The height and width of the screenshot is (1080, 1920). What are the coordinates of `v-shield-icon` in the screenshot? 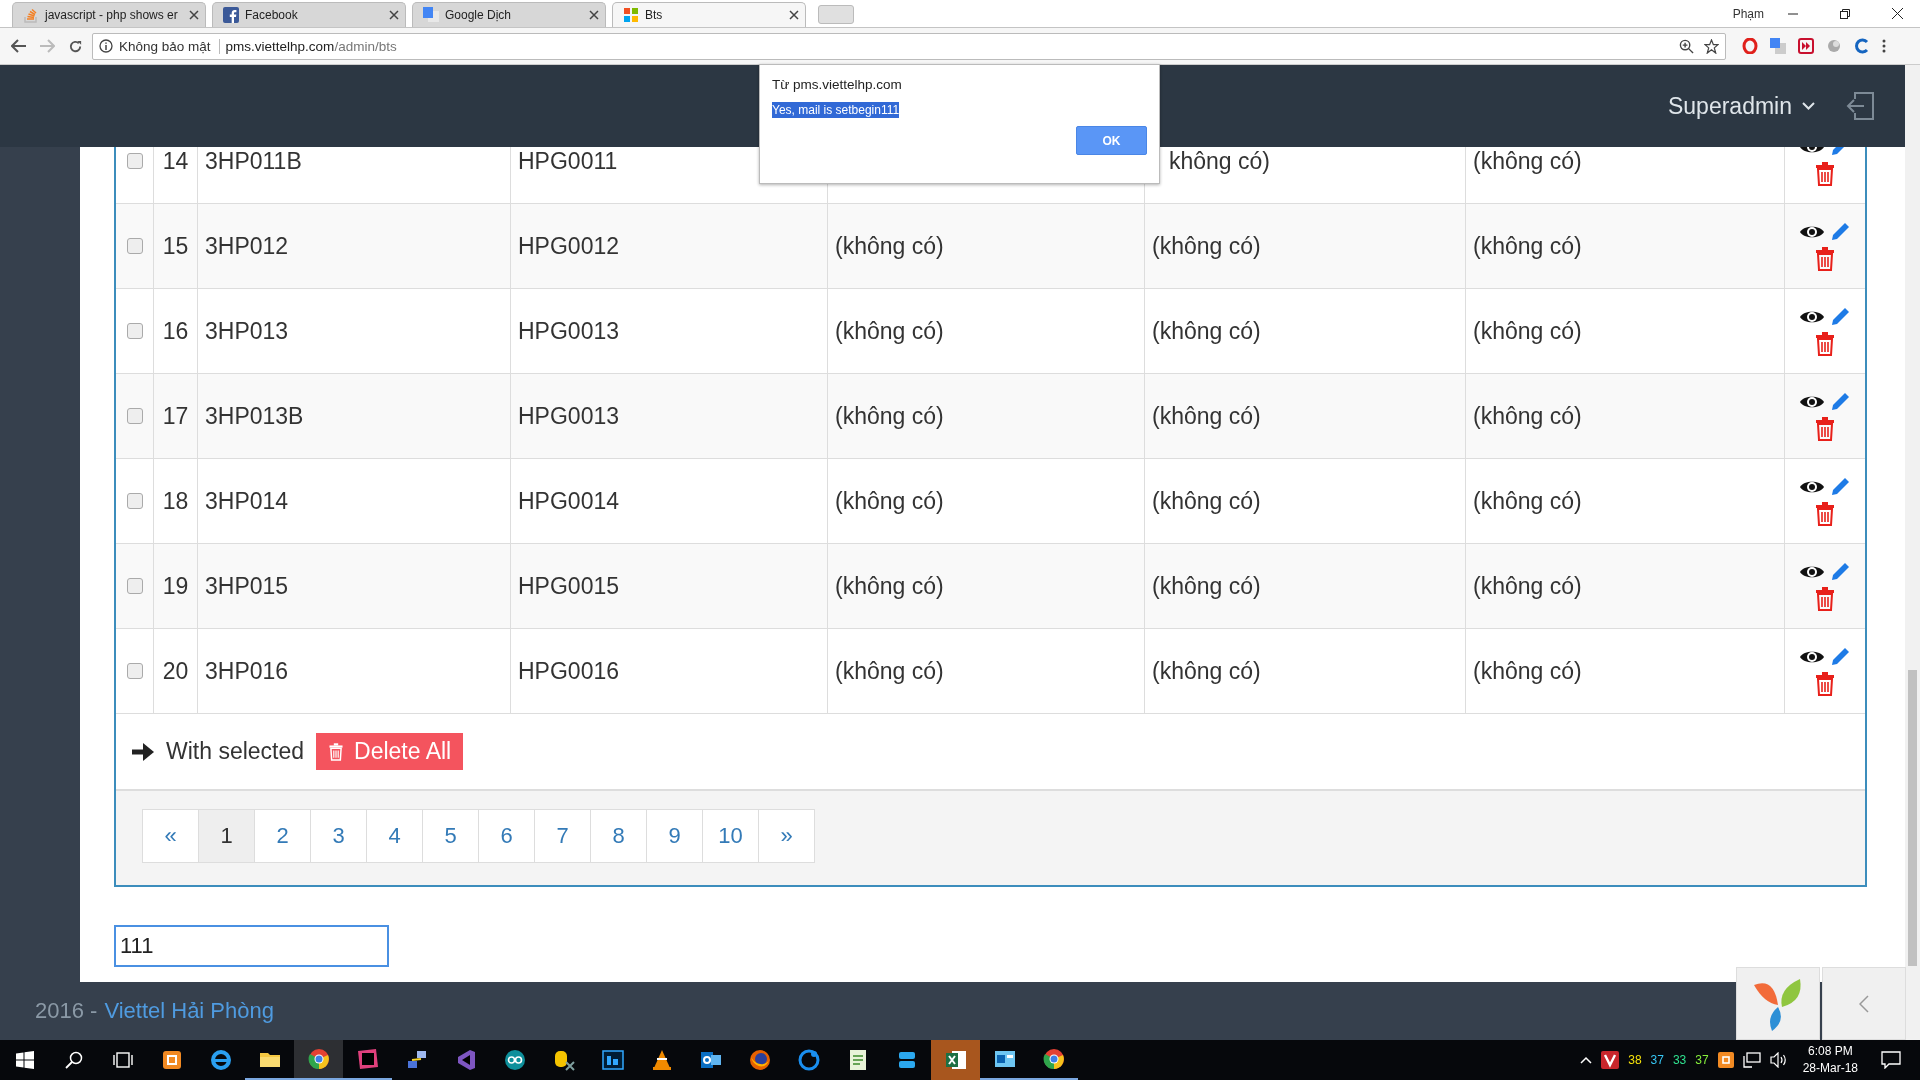 It's located at (1610, 1060).